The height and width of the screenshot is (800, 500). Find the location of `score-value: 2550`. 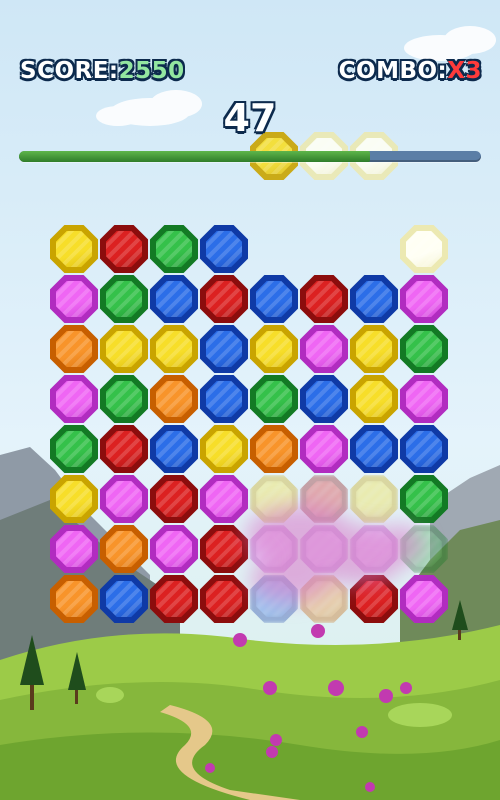

score-value: 2550 is located at coordinates (151, 71).